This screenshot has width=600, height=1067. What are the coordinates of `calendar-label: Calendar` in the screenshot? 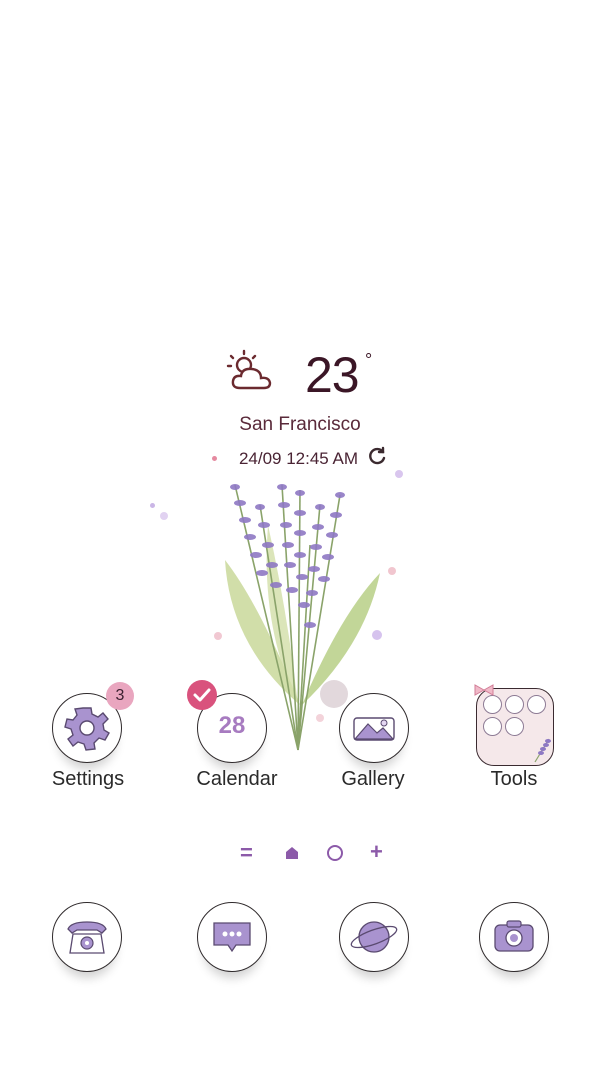 It's located at (237, 779).